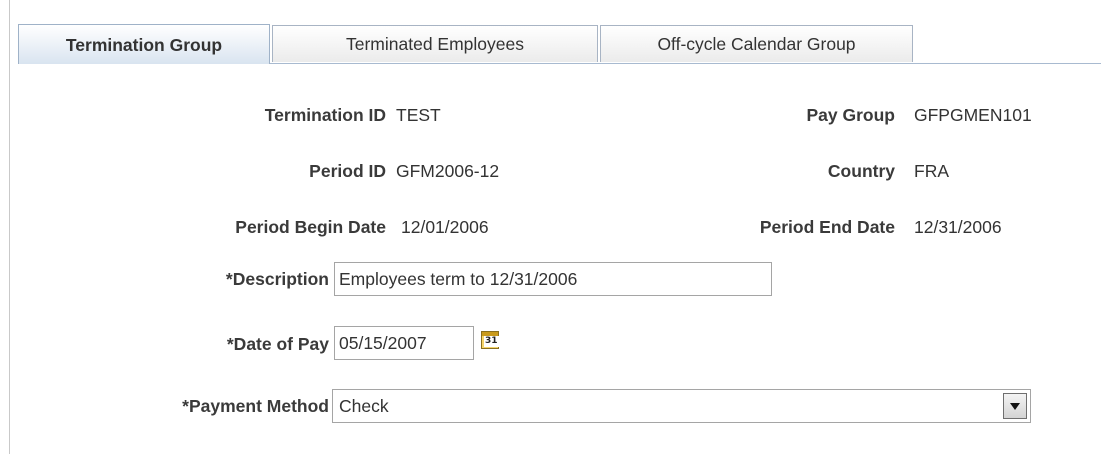 This screenshot has height=454, width=1101. Describe the element at coordinates (827, 227) in the screenshot. I see `period-end-date-label: Period End Date` at that location.